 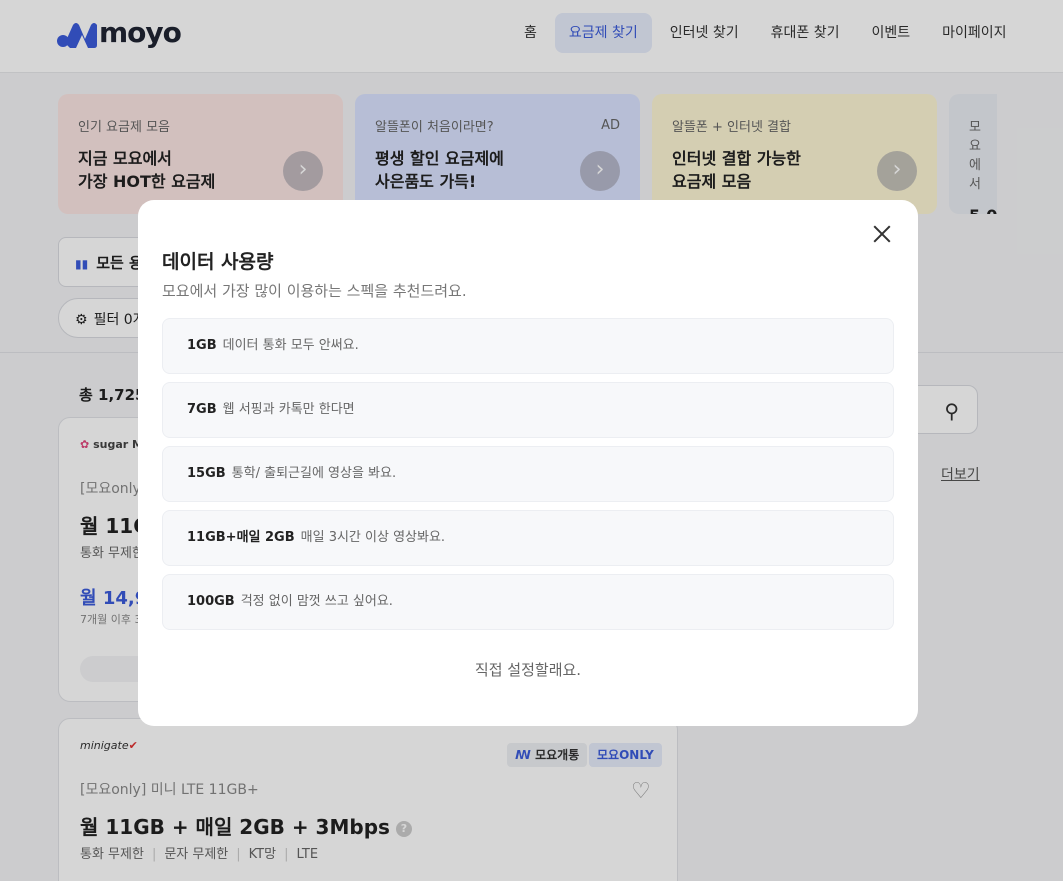 What do you see at coordinates (314, 291) in the screenshot?
I see `modal-subtitle: 모요에서 가장 많이 이용하는 스펙을 추천드려요.` at bounding box center [314, 291].